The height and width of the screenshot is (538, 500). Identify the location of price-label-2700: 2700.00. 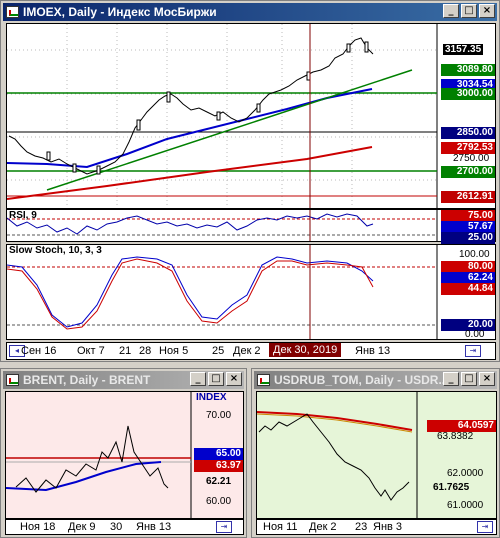
(468, 172).